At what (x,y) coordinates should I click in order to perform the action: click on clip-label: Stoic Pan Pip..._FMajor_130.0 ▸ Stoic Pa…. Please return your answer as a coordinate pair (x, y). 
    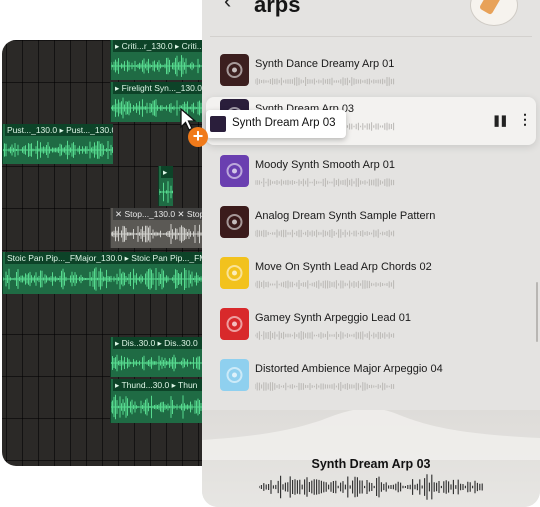
    Looking at the image, I should click on (114, 258).